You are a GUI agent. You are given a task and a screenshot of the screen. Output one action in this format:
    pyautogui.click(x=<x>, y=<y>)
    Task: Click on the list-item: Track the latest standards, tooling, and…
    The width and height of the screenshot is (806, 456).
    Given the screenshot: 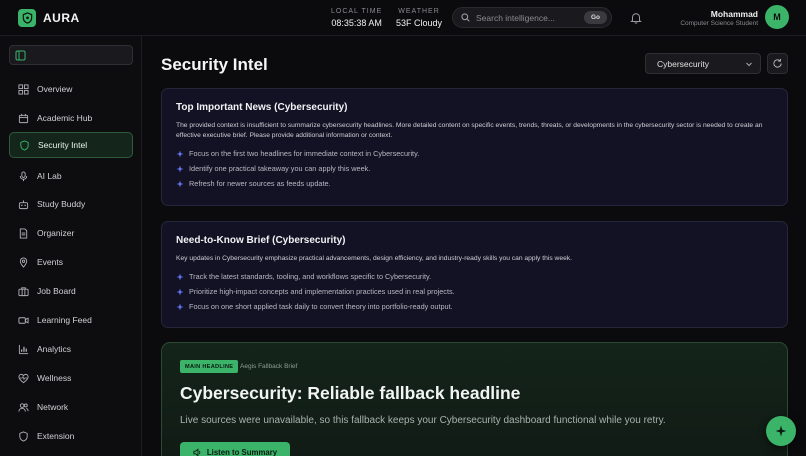 What is the action you would take?
    pyautogui.click(x=474, y=276)
    